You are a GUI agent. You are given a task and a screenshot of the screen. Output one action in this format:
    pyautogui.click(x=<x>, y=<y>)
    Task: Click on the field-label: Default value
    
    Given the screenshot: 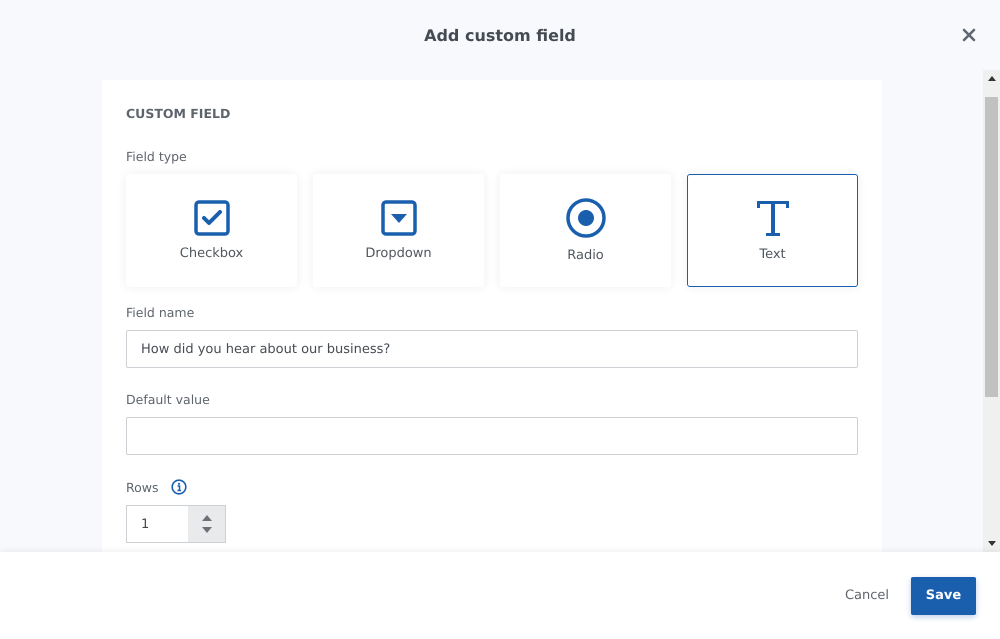 What is the action you would take?
    pyautogui.click(x=168, y=399)
    